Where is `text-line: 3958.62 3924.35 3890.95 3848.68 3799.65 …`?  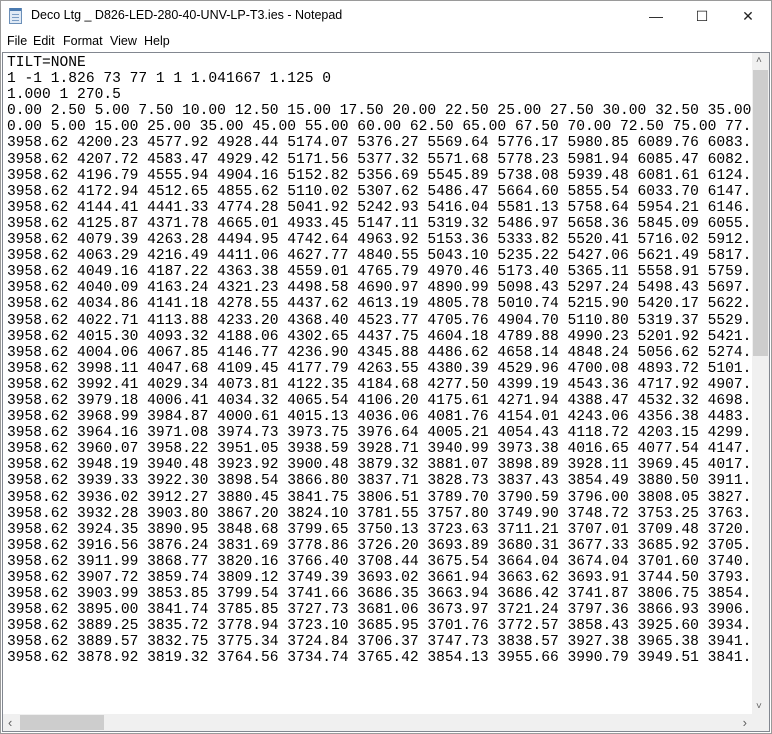
text-line: 3958.62 3924.35 3890.95 3848.68 3799.65 … is located at coordinates (381, 529).